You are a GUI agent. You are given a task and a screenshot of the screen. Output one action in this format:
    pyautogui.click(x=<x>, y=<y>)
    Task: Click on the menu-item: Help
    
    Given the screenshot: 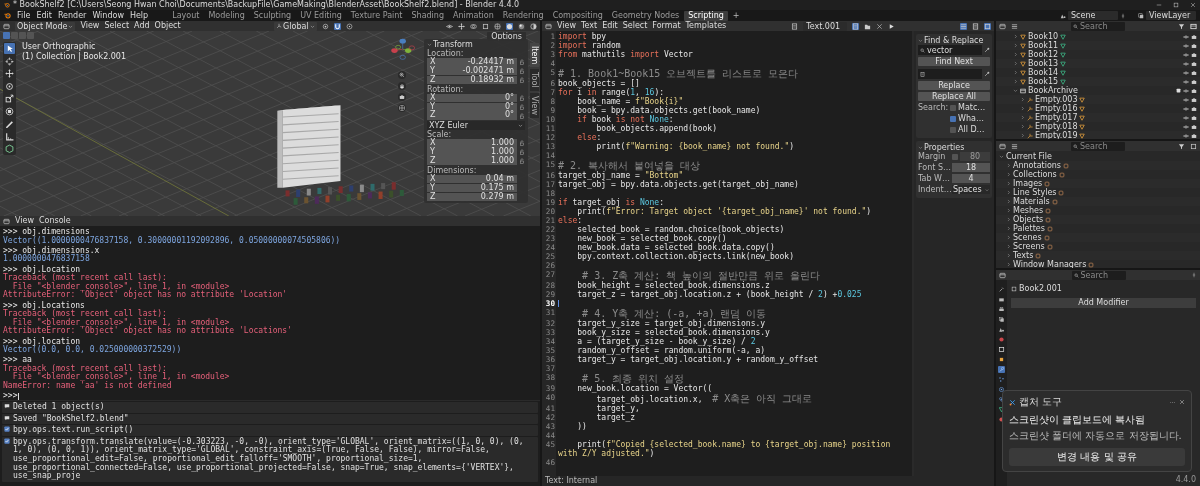 What is the action you would take?
    pyautogui.click(x=139, y=15)
    